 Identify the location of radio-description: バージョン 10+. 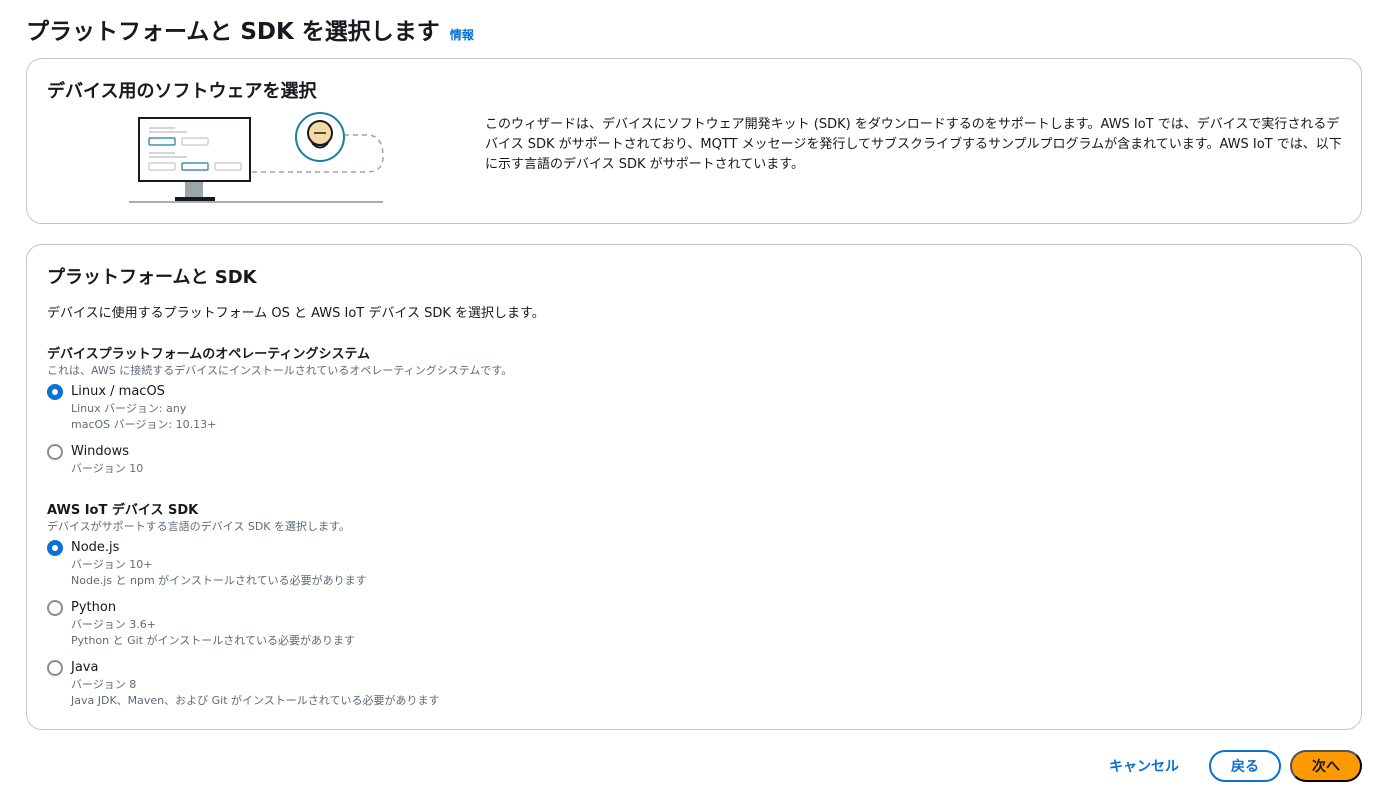
(112, 564).